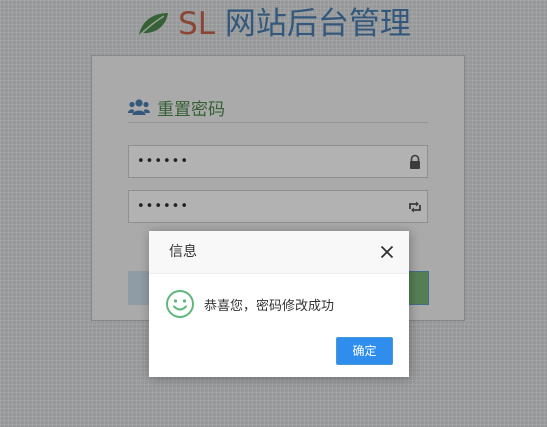 Image resolution: width=547 pixels, height=427 pixels. I want to click on dialog-message: 恭喜您，密码修改成功, so click(269, 306).